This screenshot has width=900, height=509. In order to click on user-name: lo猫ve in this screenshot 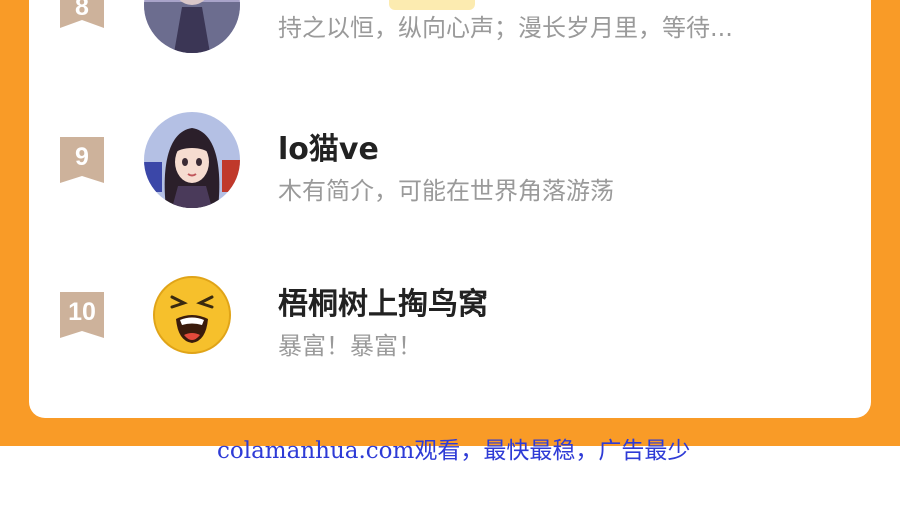, I will do `click(328, 150)`.